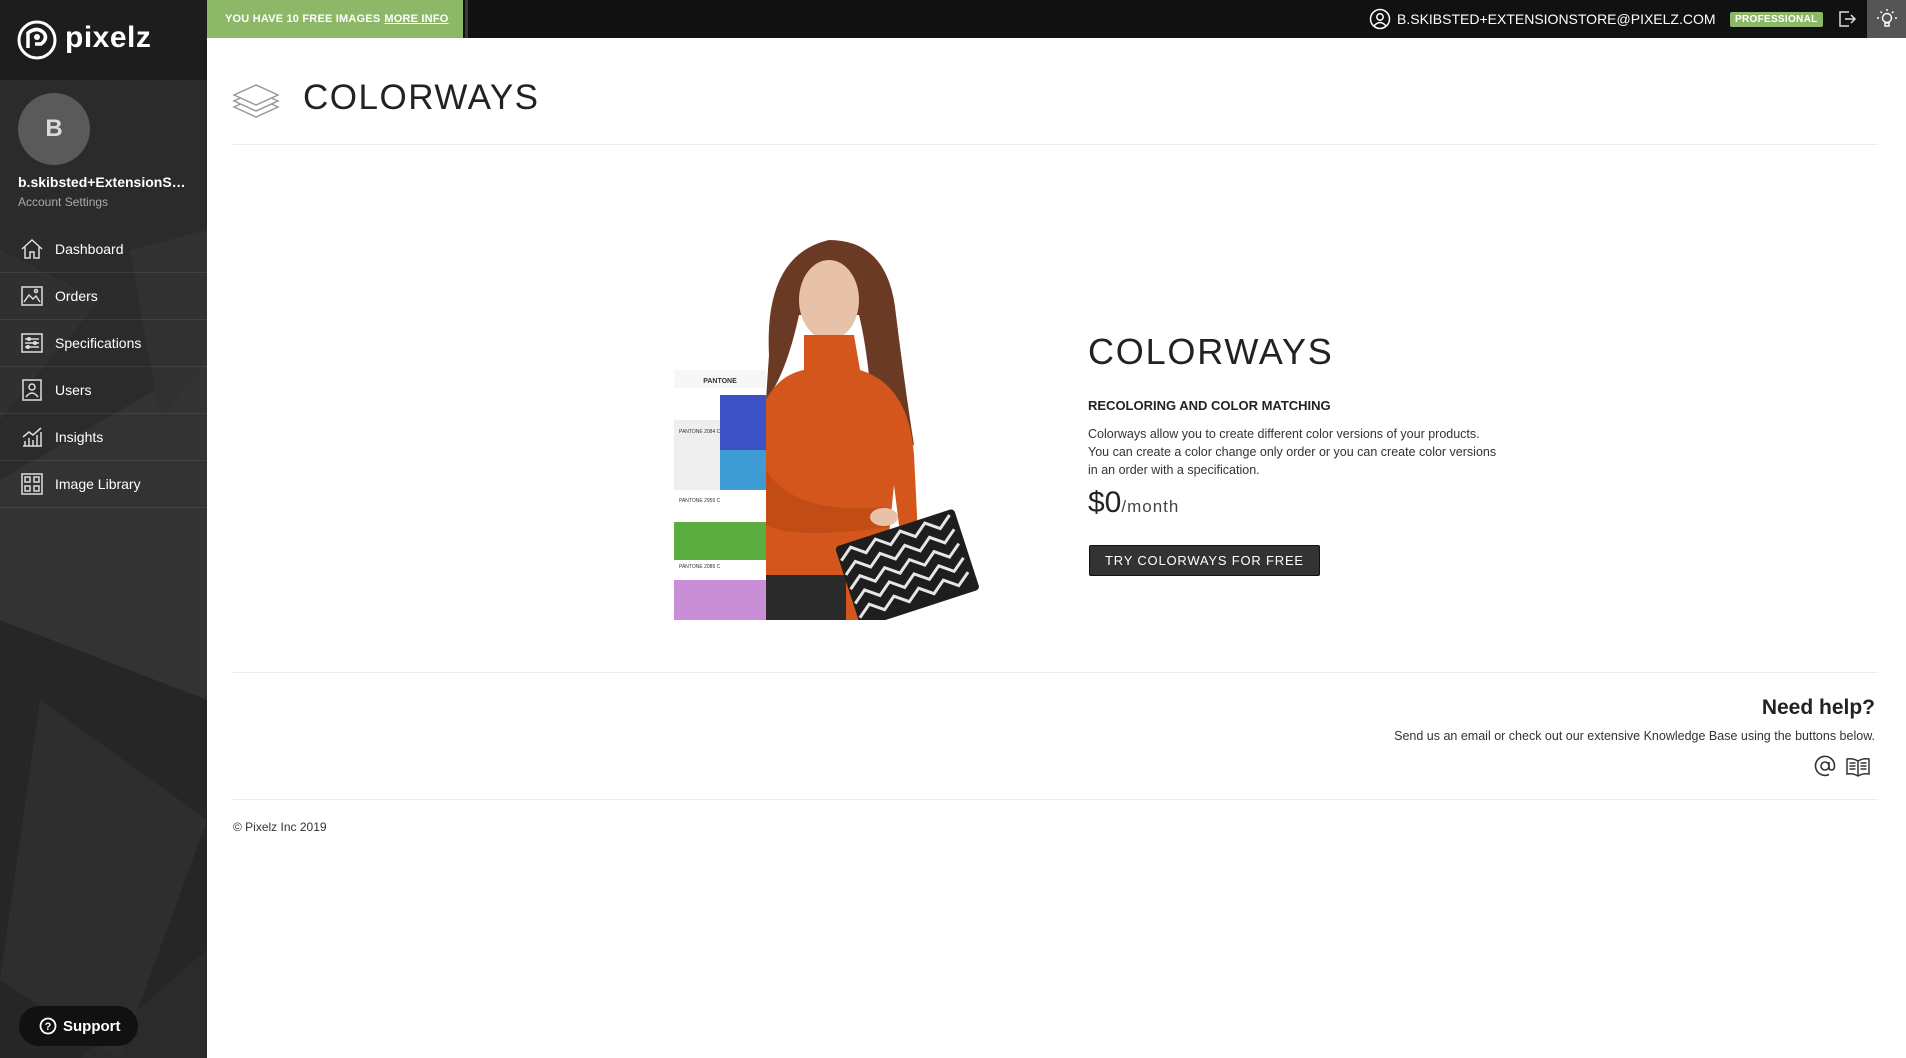  What do you see at coordinates (92, 1026) in the screenshot?
I see `support-label: Support` at bounding box center [92, 1026].